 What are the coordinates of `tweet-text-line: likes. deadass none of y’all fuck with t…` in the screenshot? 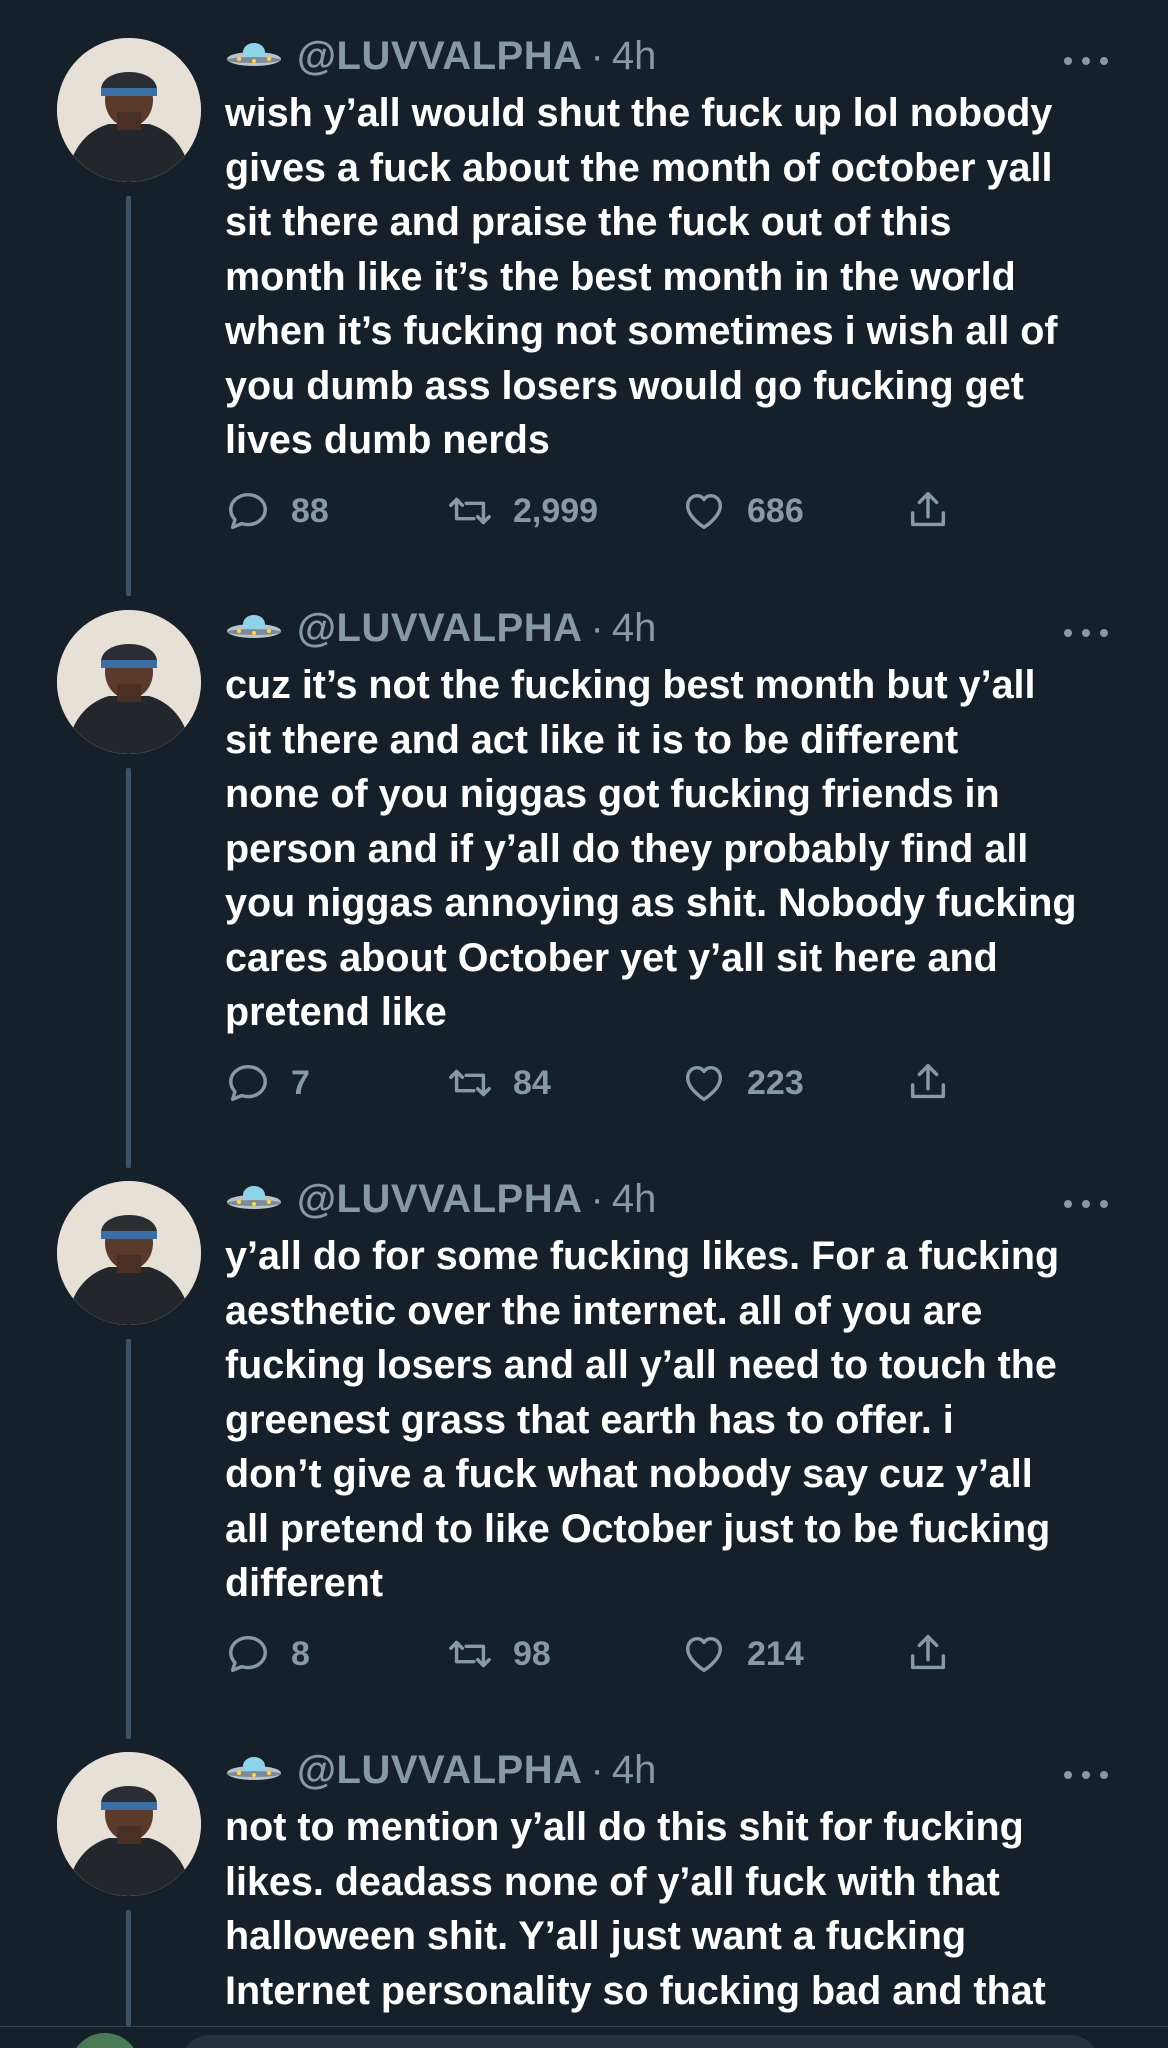 It's located at (612, 1881).